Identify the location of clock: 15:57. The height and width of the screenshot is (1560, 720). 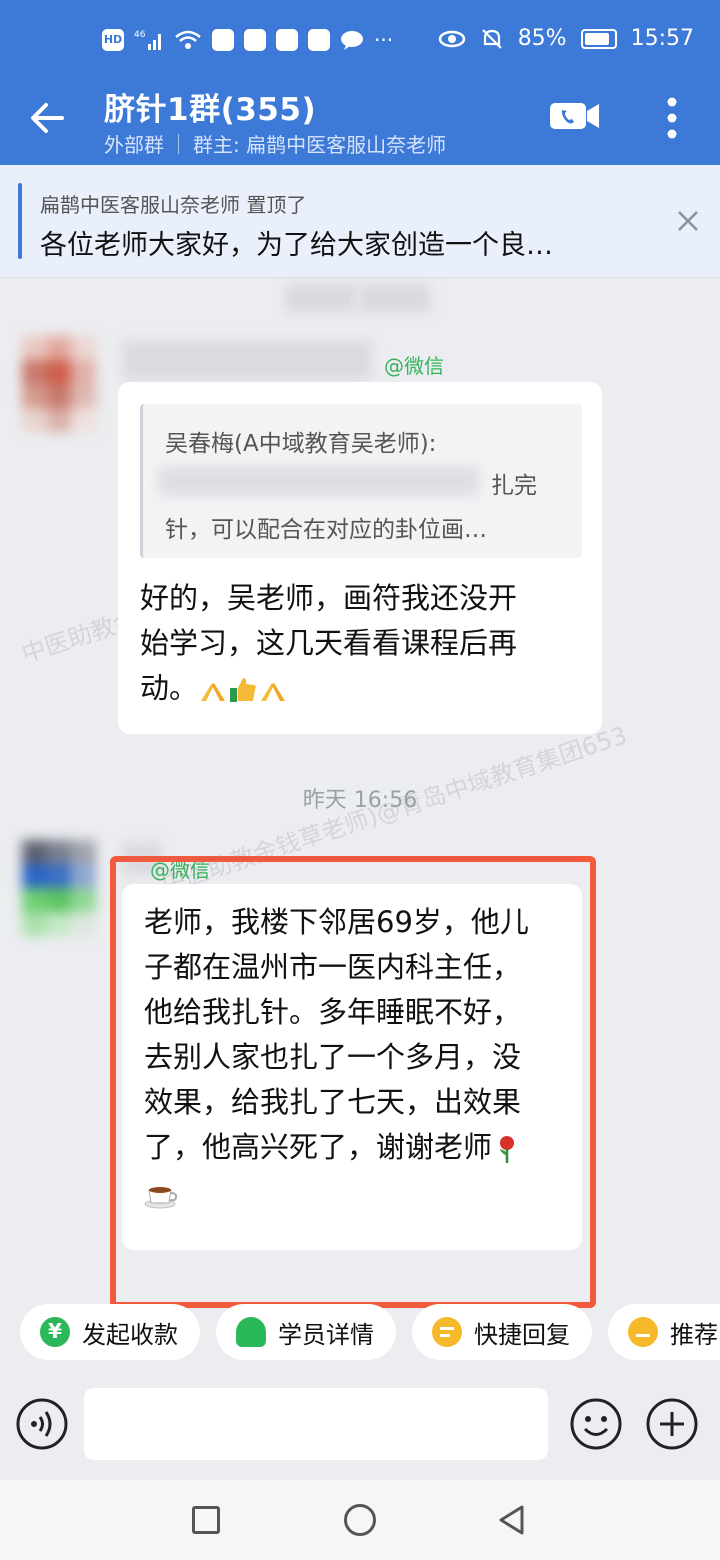
(662, 38).